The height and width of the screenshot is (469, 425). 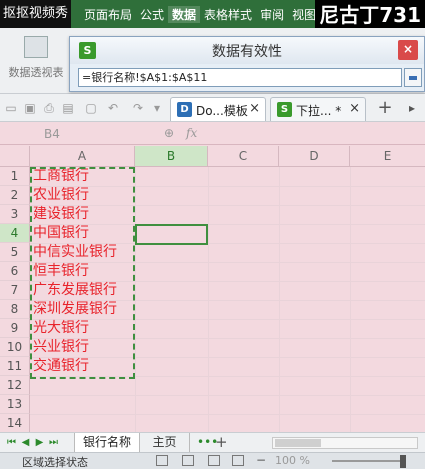 What do you see at coordinates (36, 14) in the screenshot?
I see `watermark-left: 抠抠视频秀` at bounding box center [36, 14].